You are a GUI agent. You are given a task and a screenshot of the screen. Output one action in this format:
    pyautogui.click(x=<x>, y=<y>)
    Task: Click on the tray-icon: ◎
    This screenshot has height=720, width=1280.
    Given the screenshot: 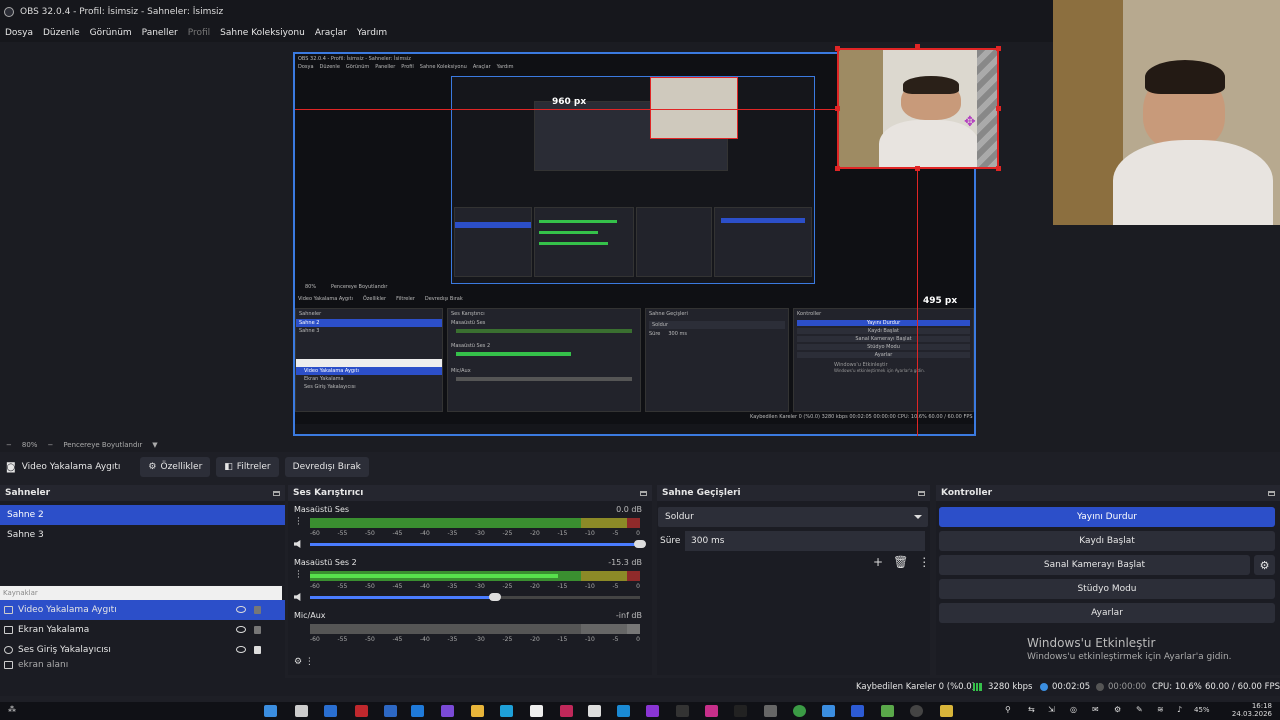 What is the action you would take?
    pyautogui.click(x=1076, y=711)
    